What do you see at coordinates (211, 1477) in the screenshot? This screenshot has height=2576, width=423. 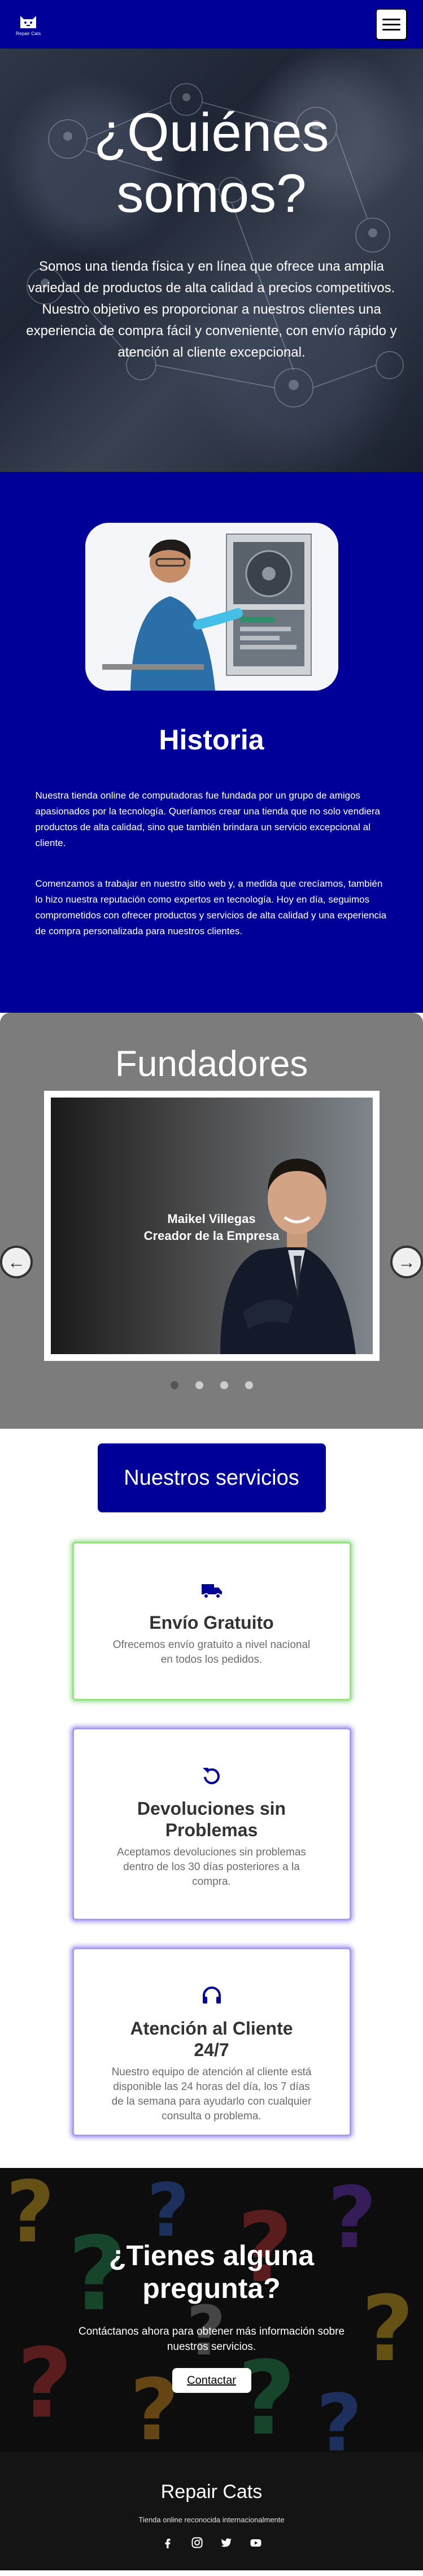 I see `nuestros-servicios-button: Nuestros servicios` at bounding box center [211, 1477].